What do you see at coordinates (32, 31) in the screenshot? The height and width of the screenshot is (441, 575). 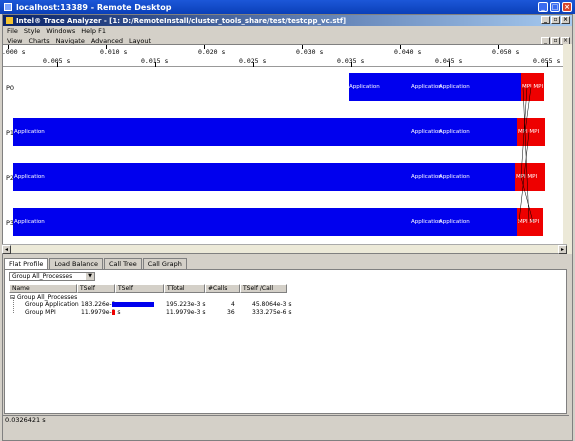 I see `menu-style: Style` at bounding box center [32, 31].